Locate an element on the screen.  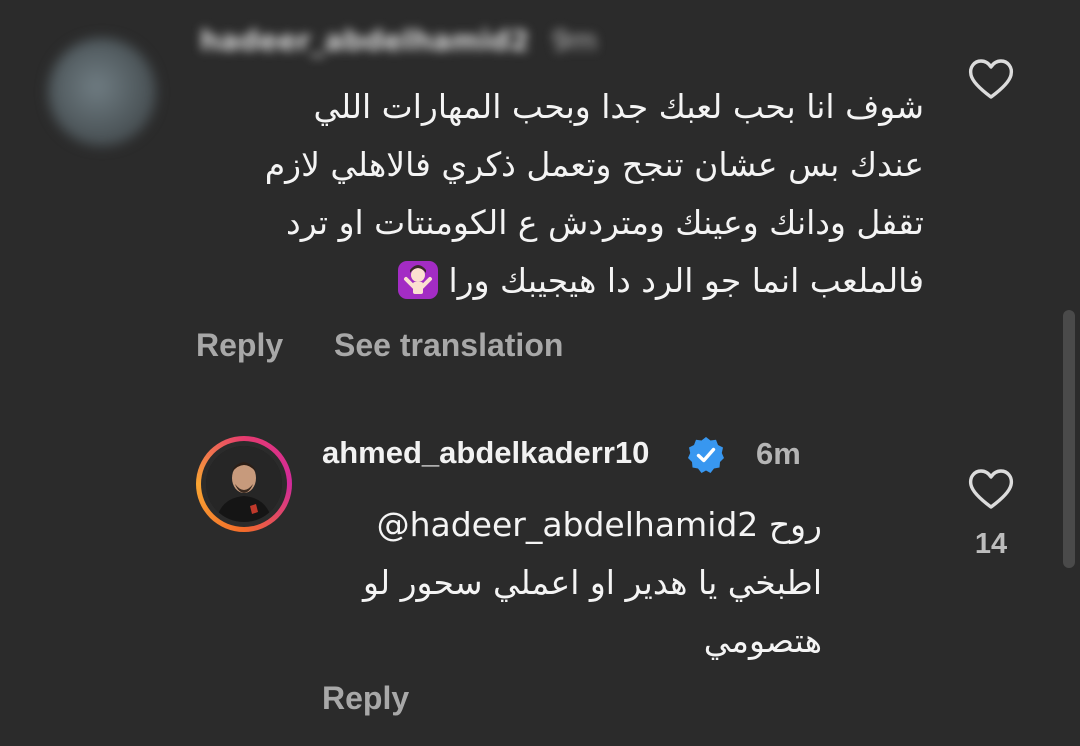
comment-line-text: فالملعب انما جو الرد دا هيجيبك ورا is located at coordinates (686, 280).